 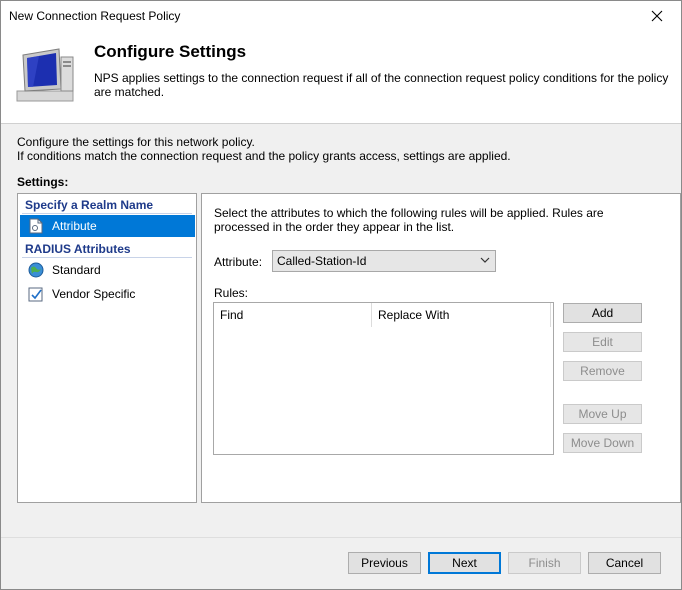 I want to click on computer-monitor-icon, so click(x=45, y=75).